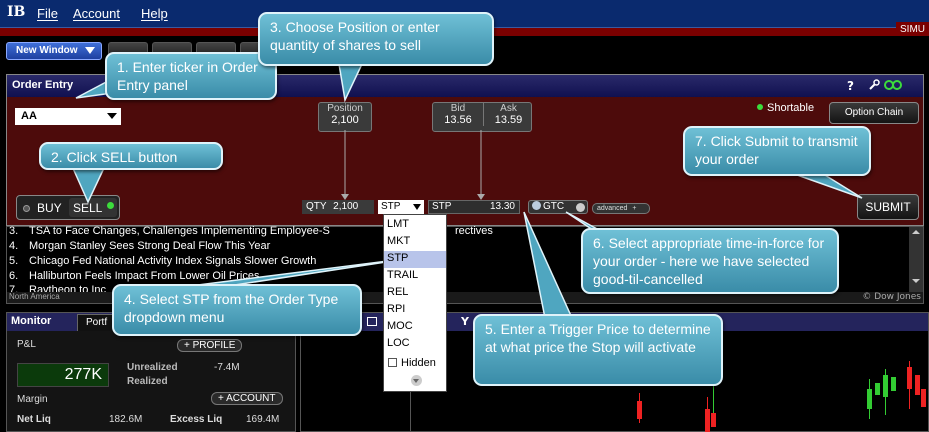  I want to click on new-window-button: New Window, so click(54, 51).